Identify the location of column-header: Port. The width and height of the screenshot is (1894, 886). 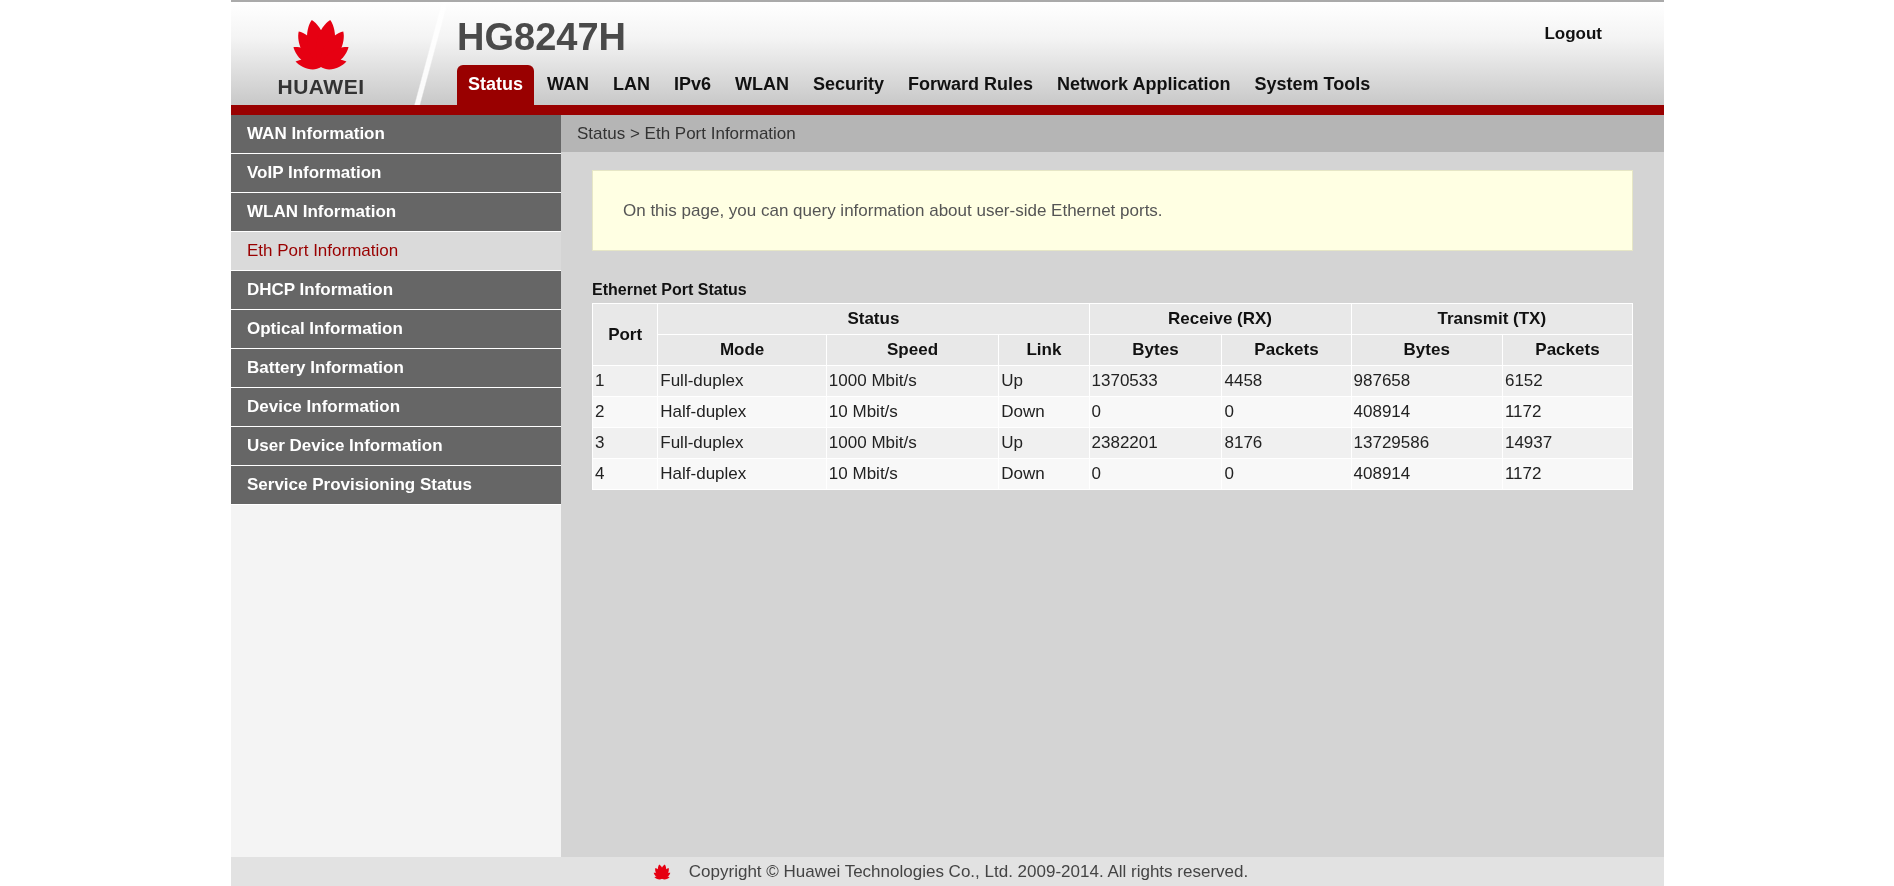
(625, 334).